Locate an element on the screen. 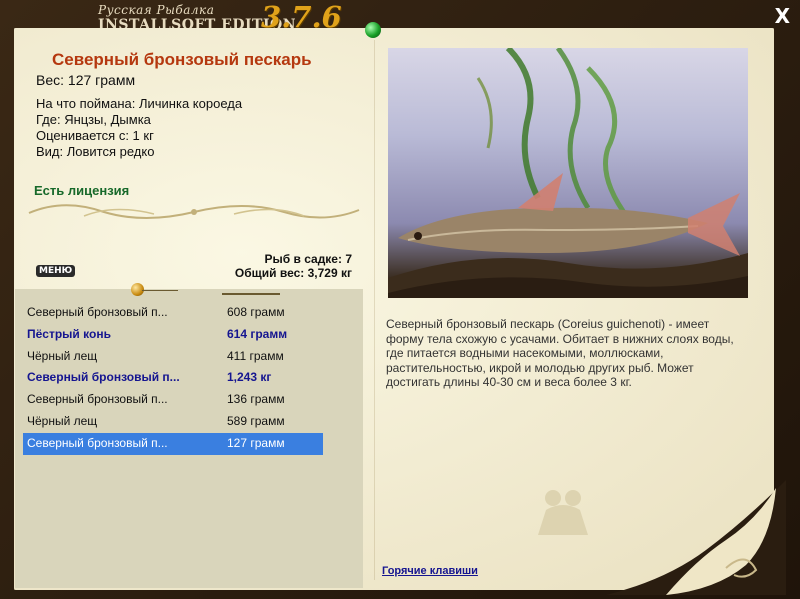 Image resolution: width=800 pixels, height=599 pixels. hotkeys-link: Горячие клавиши is located at coordinates (430, 571).